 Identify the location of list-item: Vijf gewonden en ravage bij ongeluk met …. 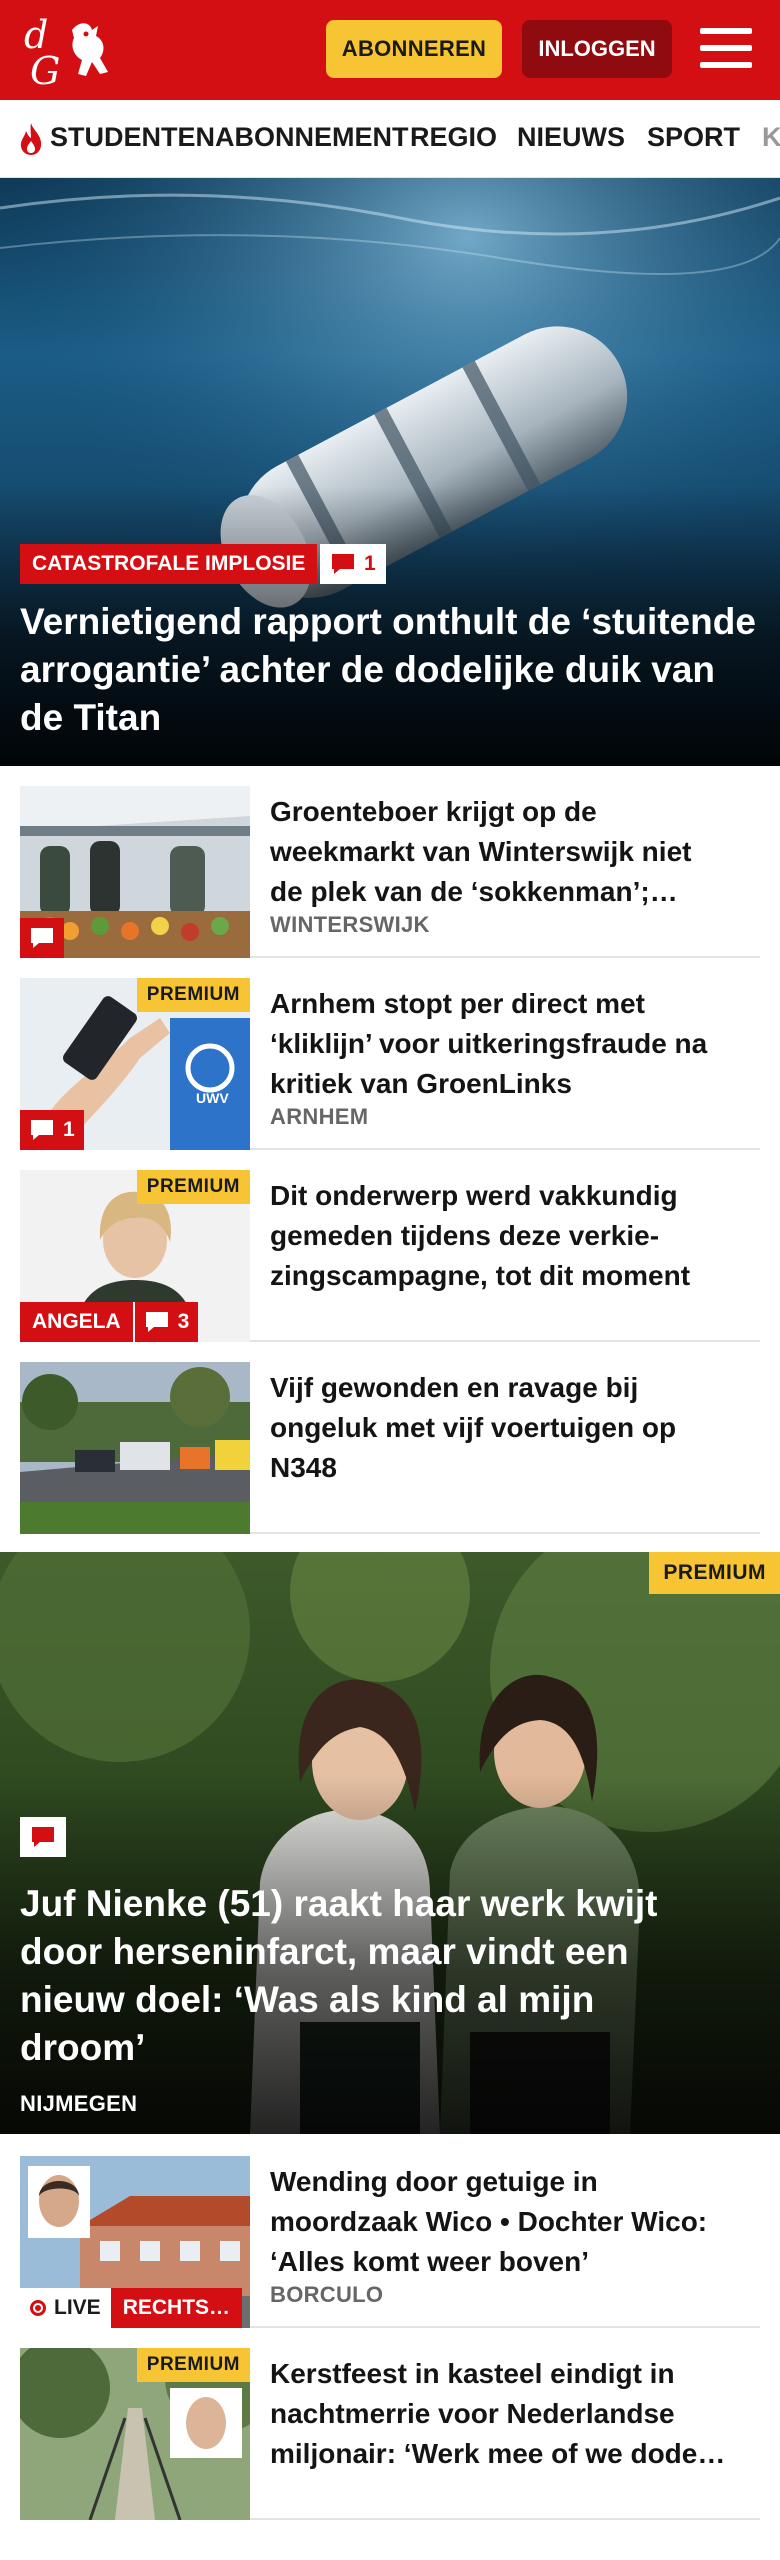
(390, 1448).